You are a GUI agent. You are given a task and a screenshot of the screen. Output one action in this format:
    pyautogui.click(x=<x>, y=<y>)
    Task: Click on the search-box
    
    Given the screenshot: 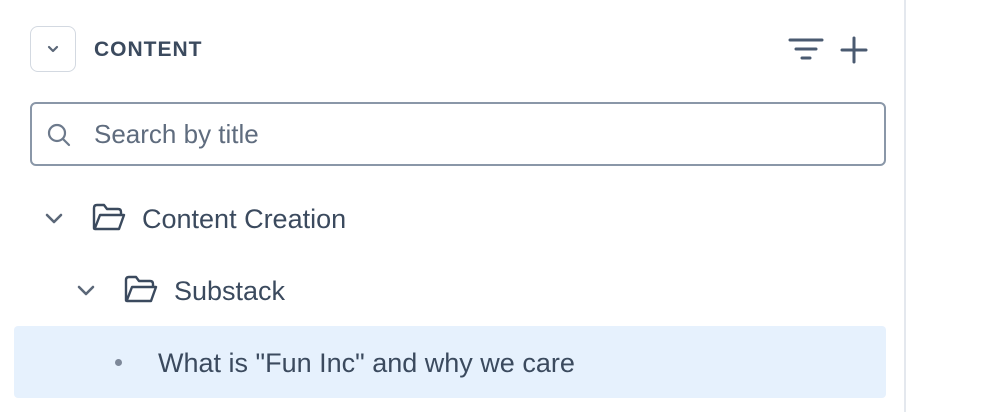 What is the action you would take?
    pyautogui.click(x=458, y=134)
    